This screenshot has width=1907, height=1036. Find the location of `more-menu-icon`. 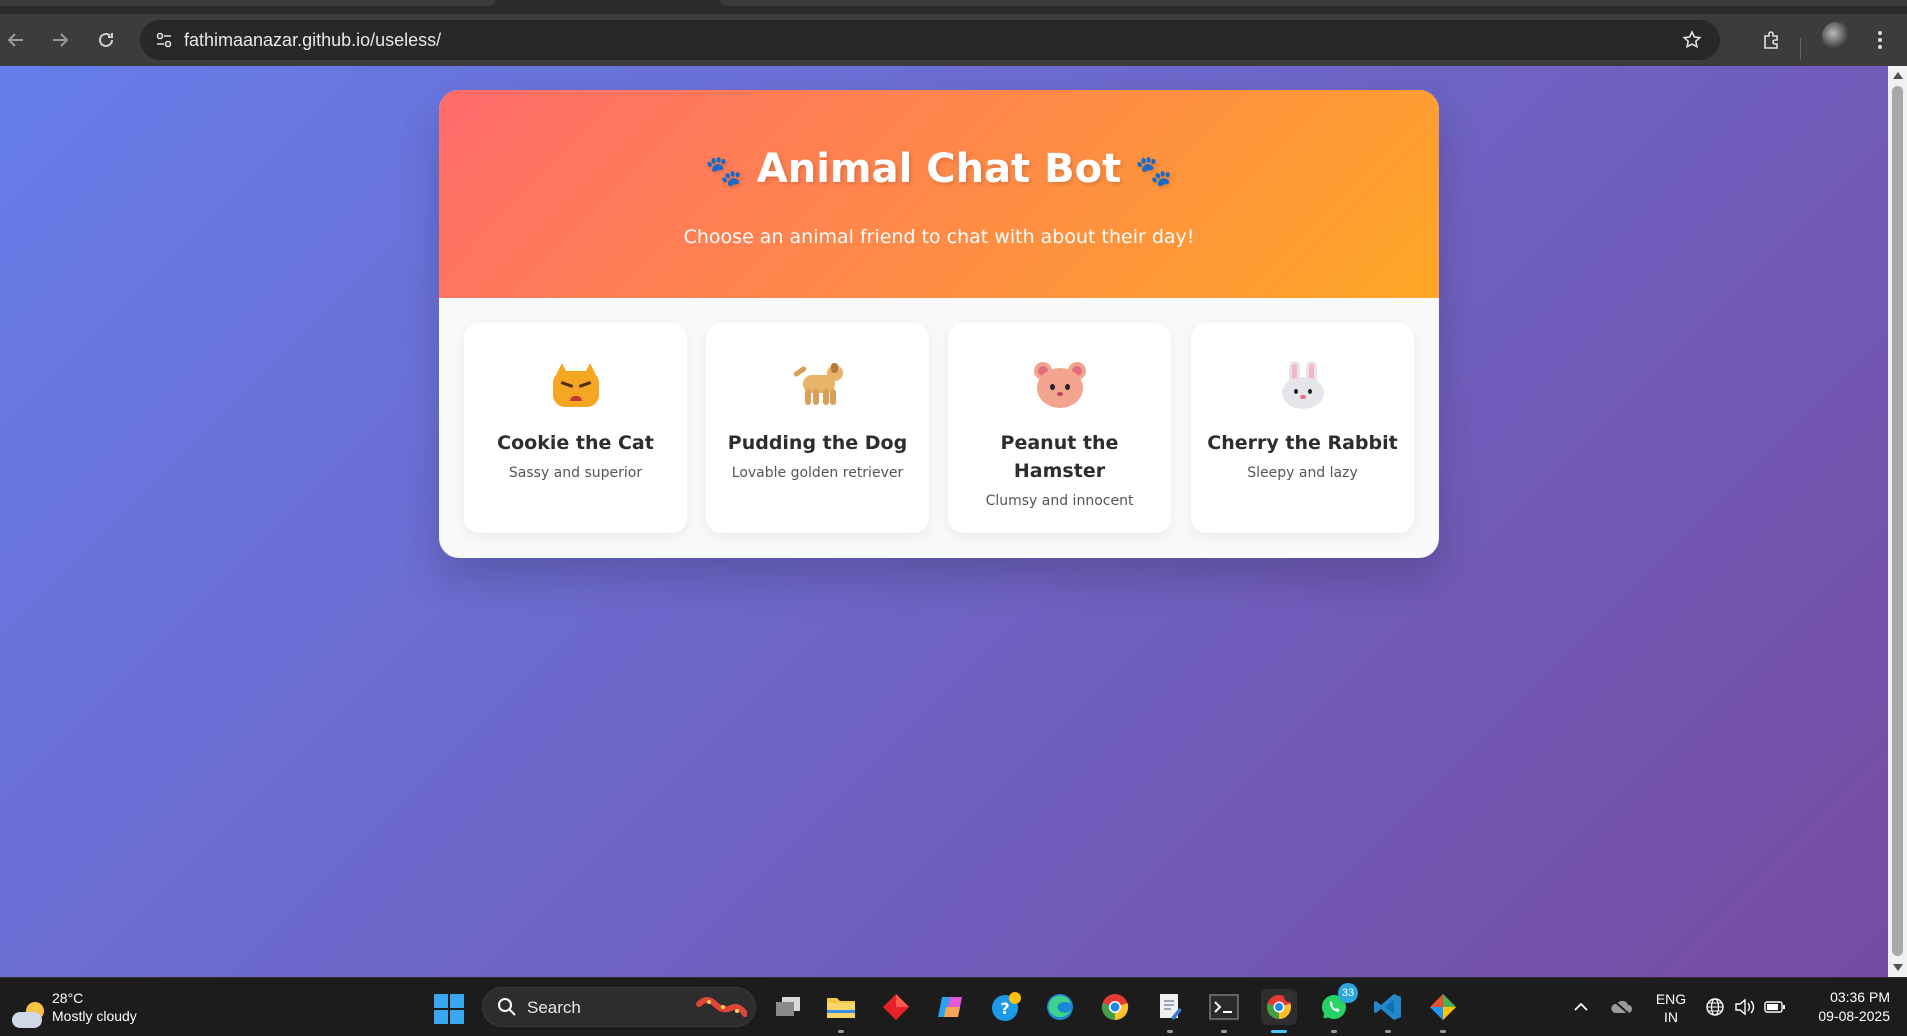

more-menu-icon is located at coordinates (1880, 40).